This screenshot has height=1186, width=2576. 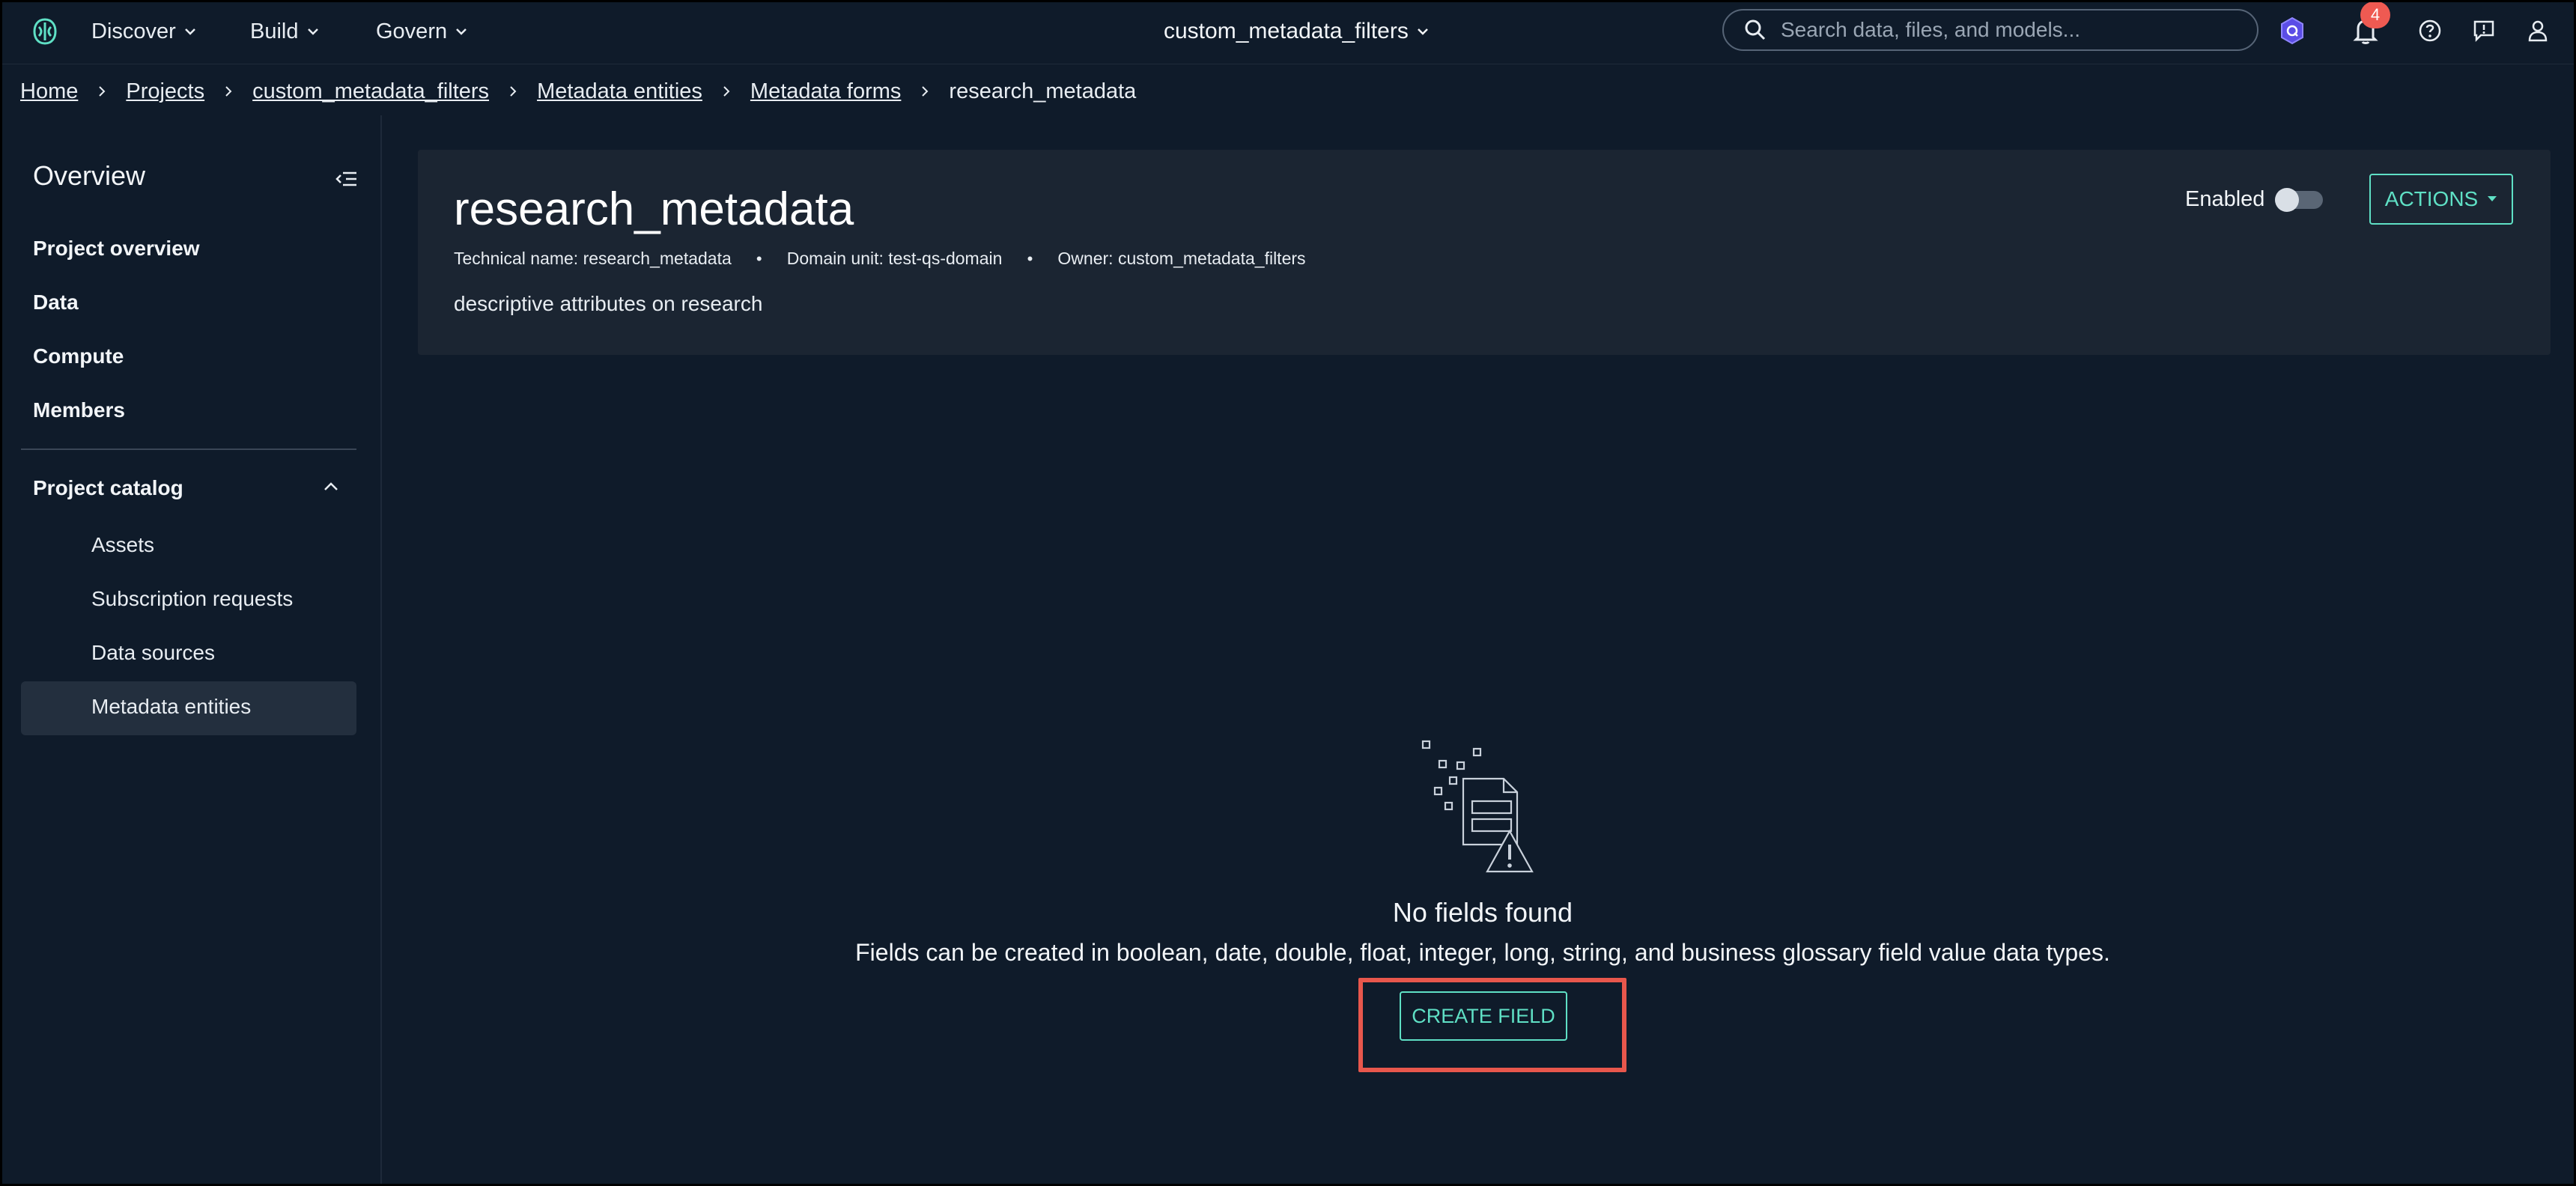 What do you see at coordinates (122, 545) in the screenshot?
I see `sidebar-item-assets: Assets` at bounding box center [122, 545].